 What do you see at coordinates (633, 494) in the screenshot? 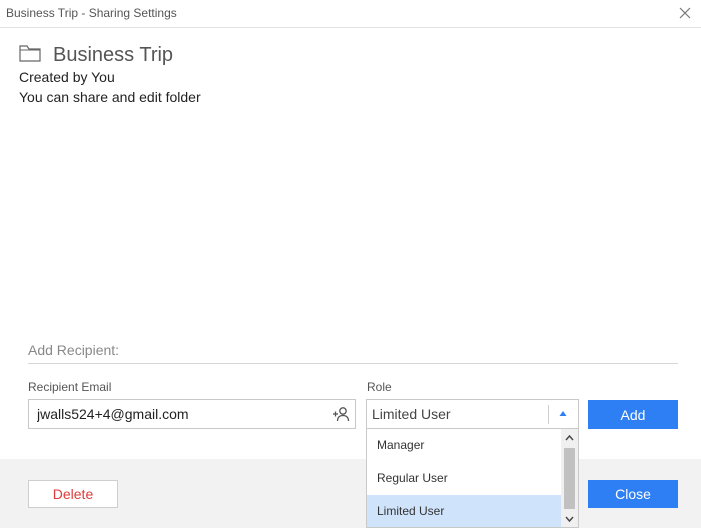
I see `close-button: Close` at bounding box center [633, 494].